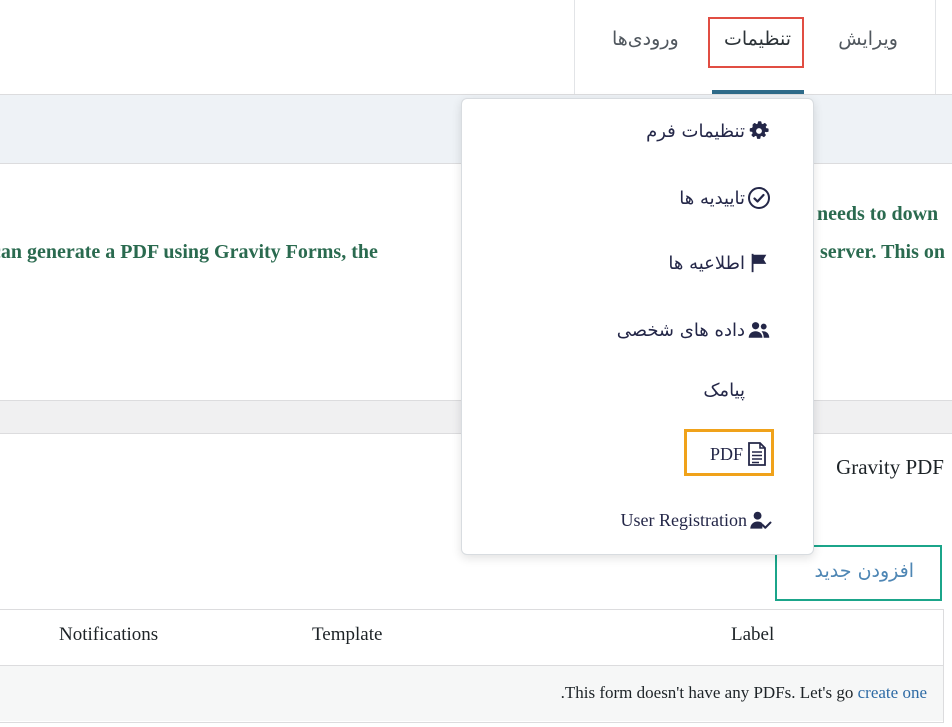 This screenshot has height=727, width=952. What do you see at coordinates (759, 330) in the screenshot?
I see `users-icon` at bounding box center [759, 330].